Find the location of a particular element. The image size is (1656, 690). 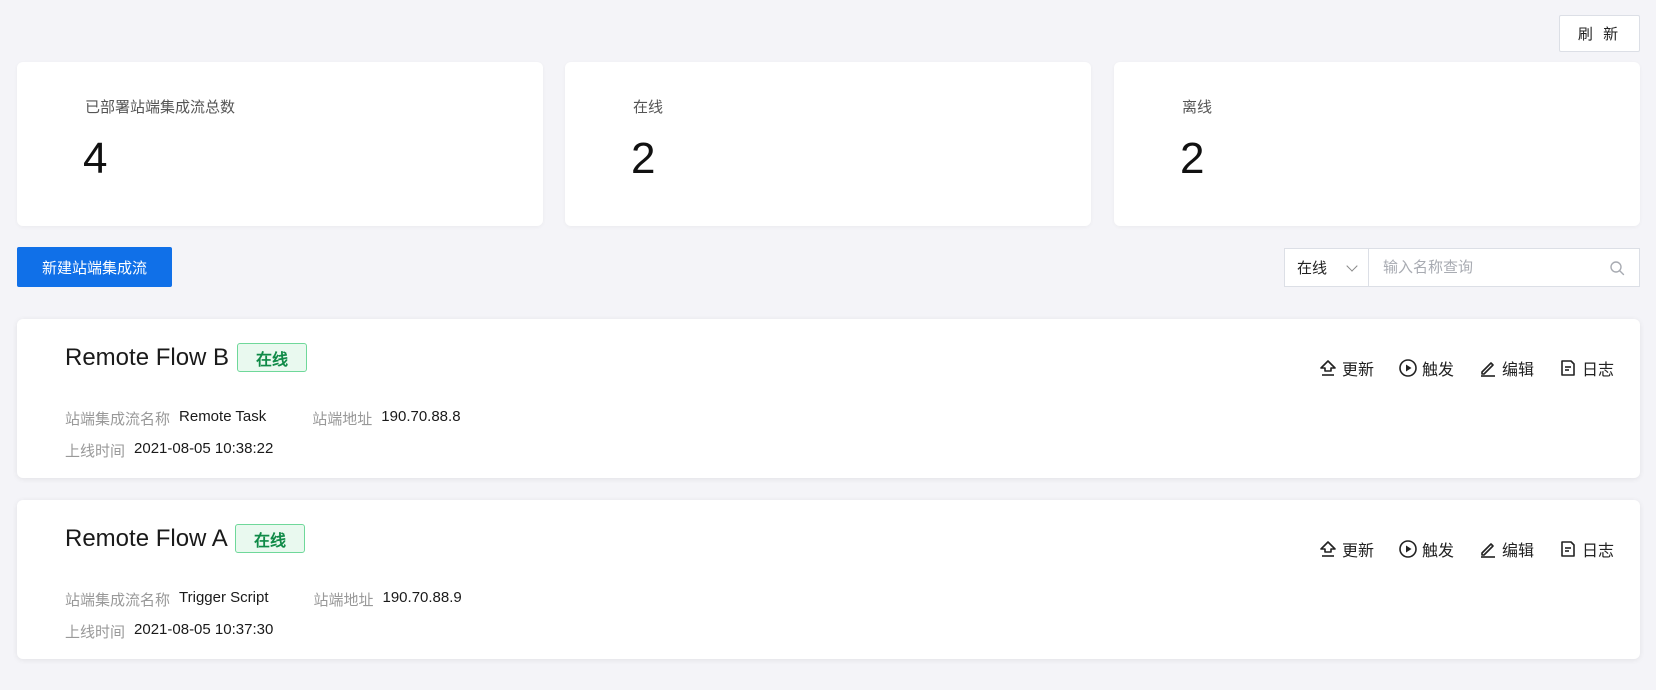

stat-value-online: 2 is located at coordinates (643, 158).